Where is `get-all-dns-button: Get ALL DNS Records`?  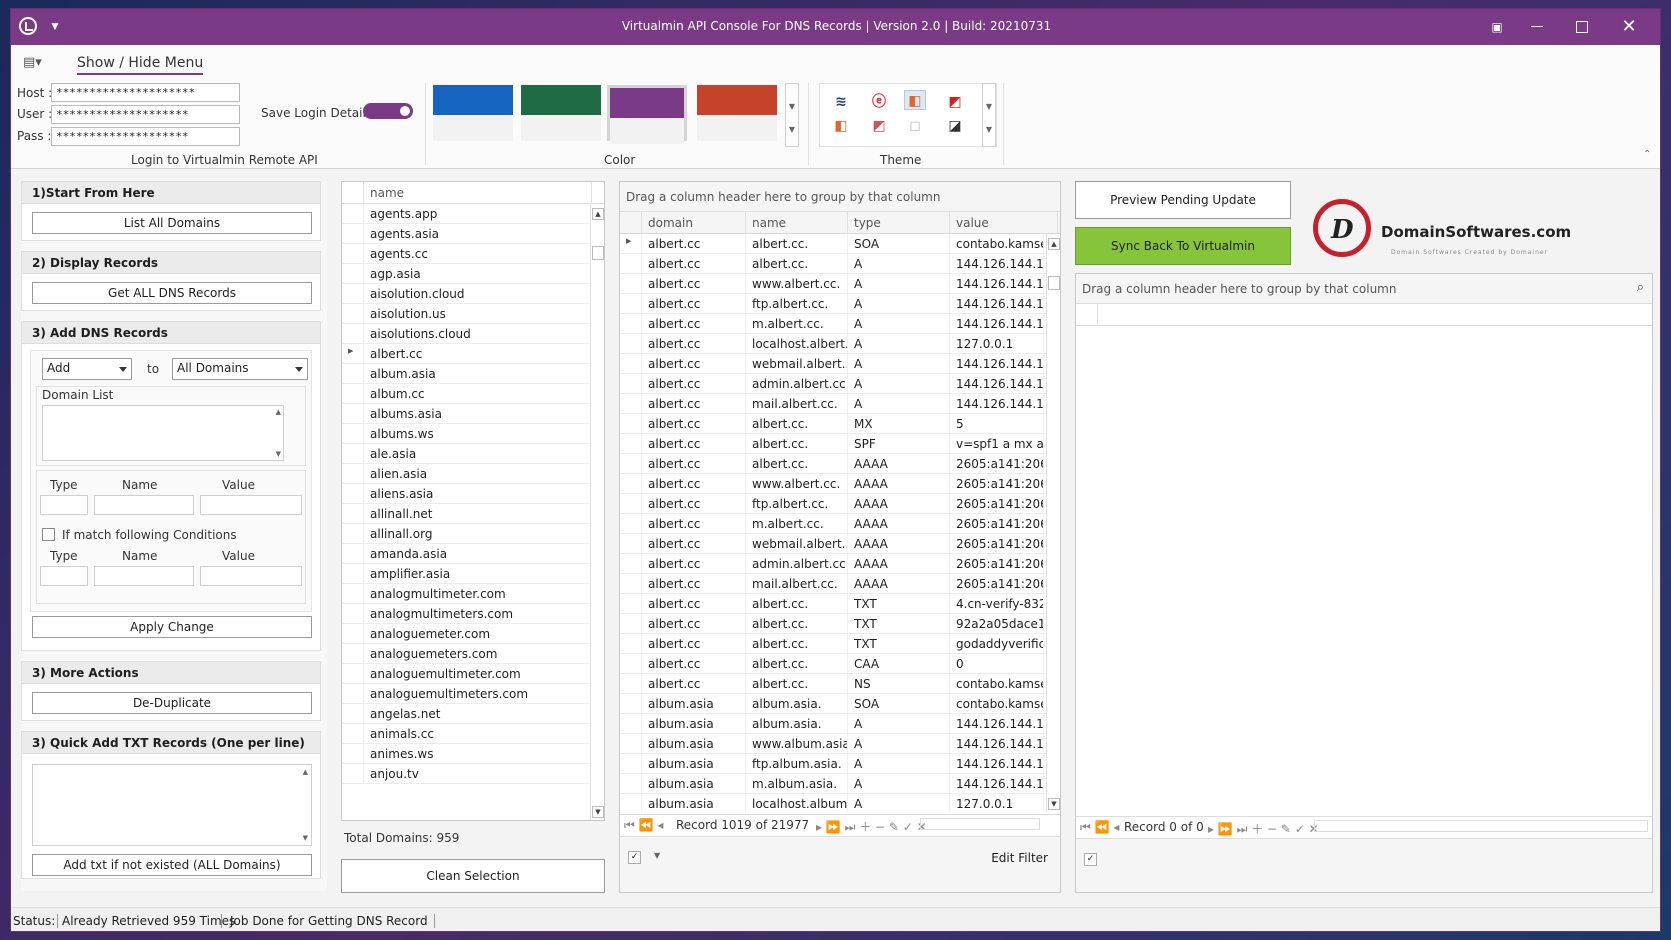
get-all-dns-button: Get ALL DNS Records is located at coordinates (172, 293).